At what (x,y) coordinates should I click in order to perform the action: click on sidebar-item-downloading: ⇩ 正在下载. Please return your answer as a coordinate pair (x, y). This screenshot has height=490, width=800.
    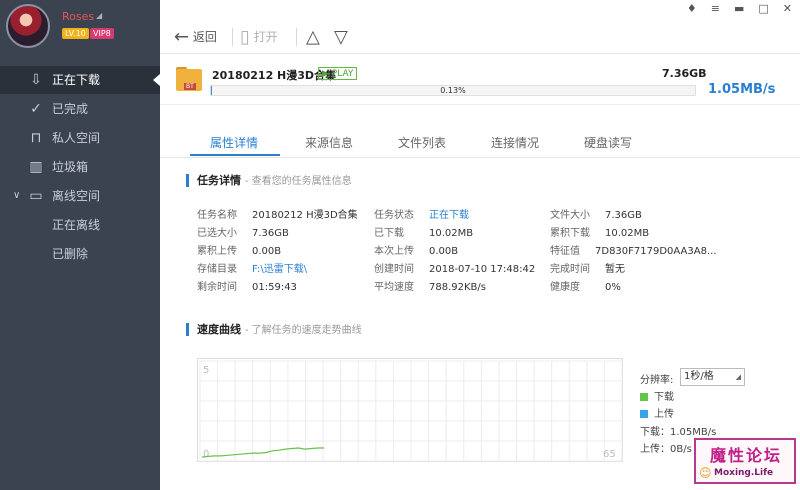
    Looking at the image, I should click on (80, 80).